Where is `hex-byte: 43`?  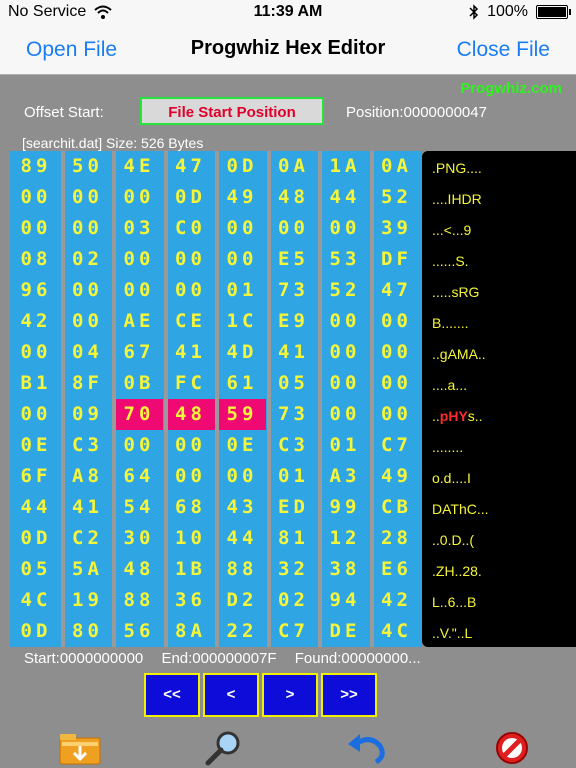
hex-byte: 43 is located at coordinates (242, 507).